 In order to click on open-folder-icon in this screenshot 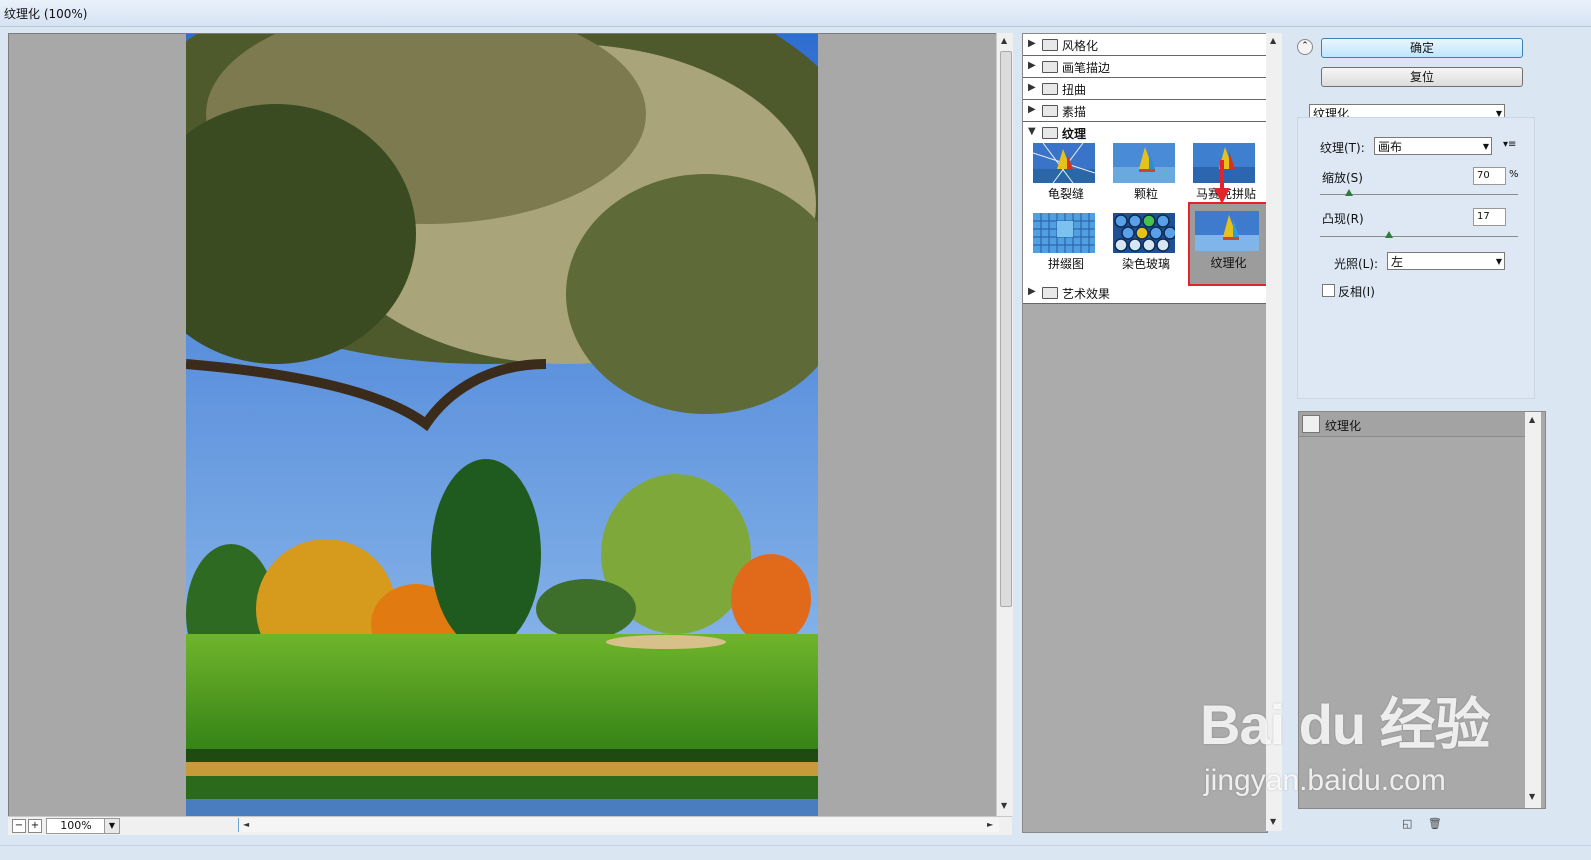, I will do `click(1050, 133)`.